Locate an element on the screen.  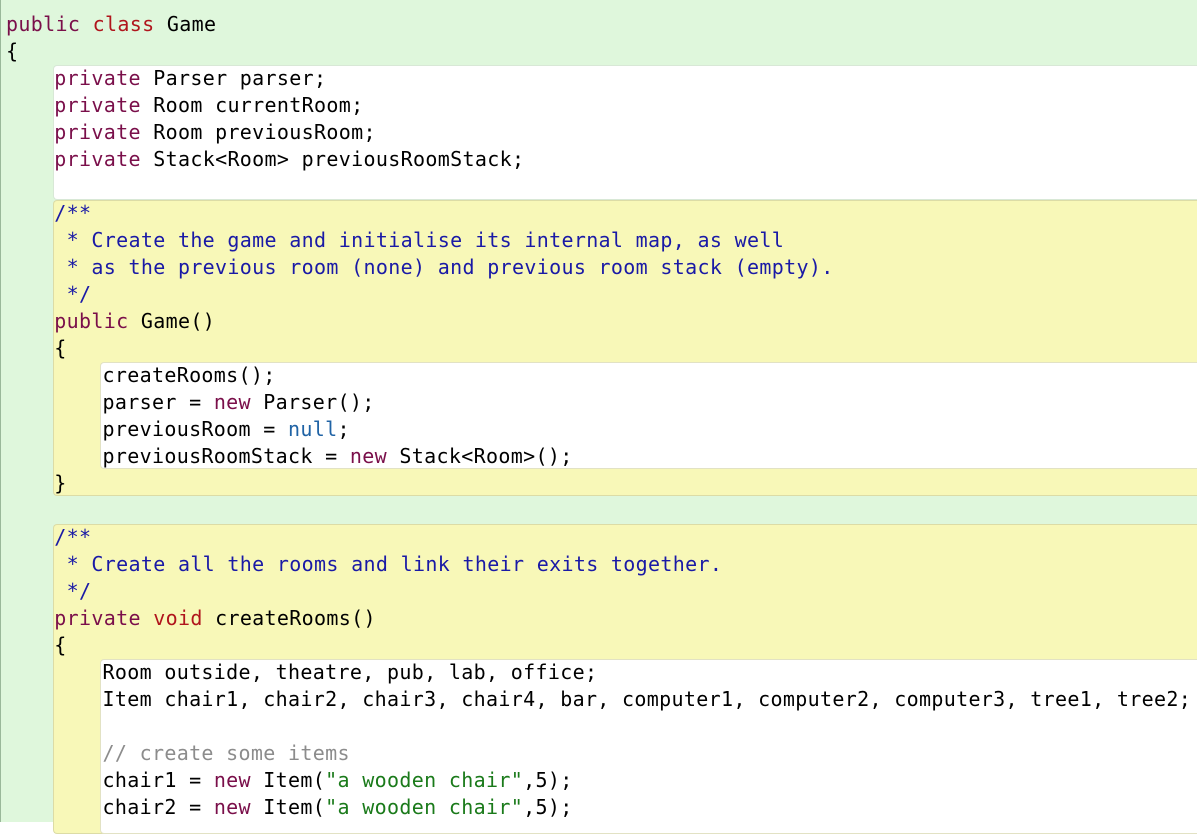
code-line: // create some items is located at coordinates (225, 753).